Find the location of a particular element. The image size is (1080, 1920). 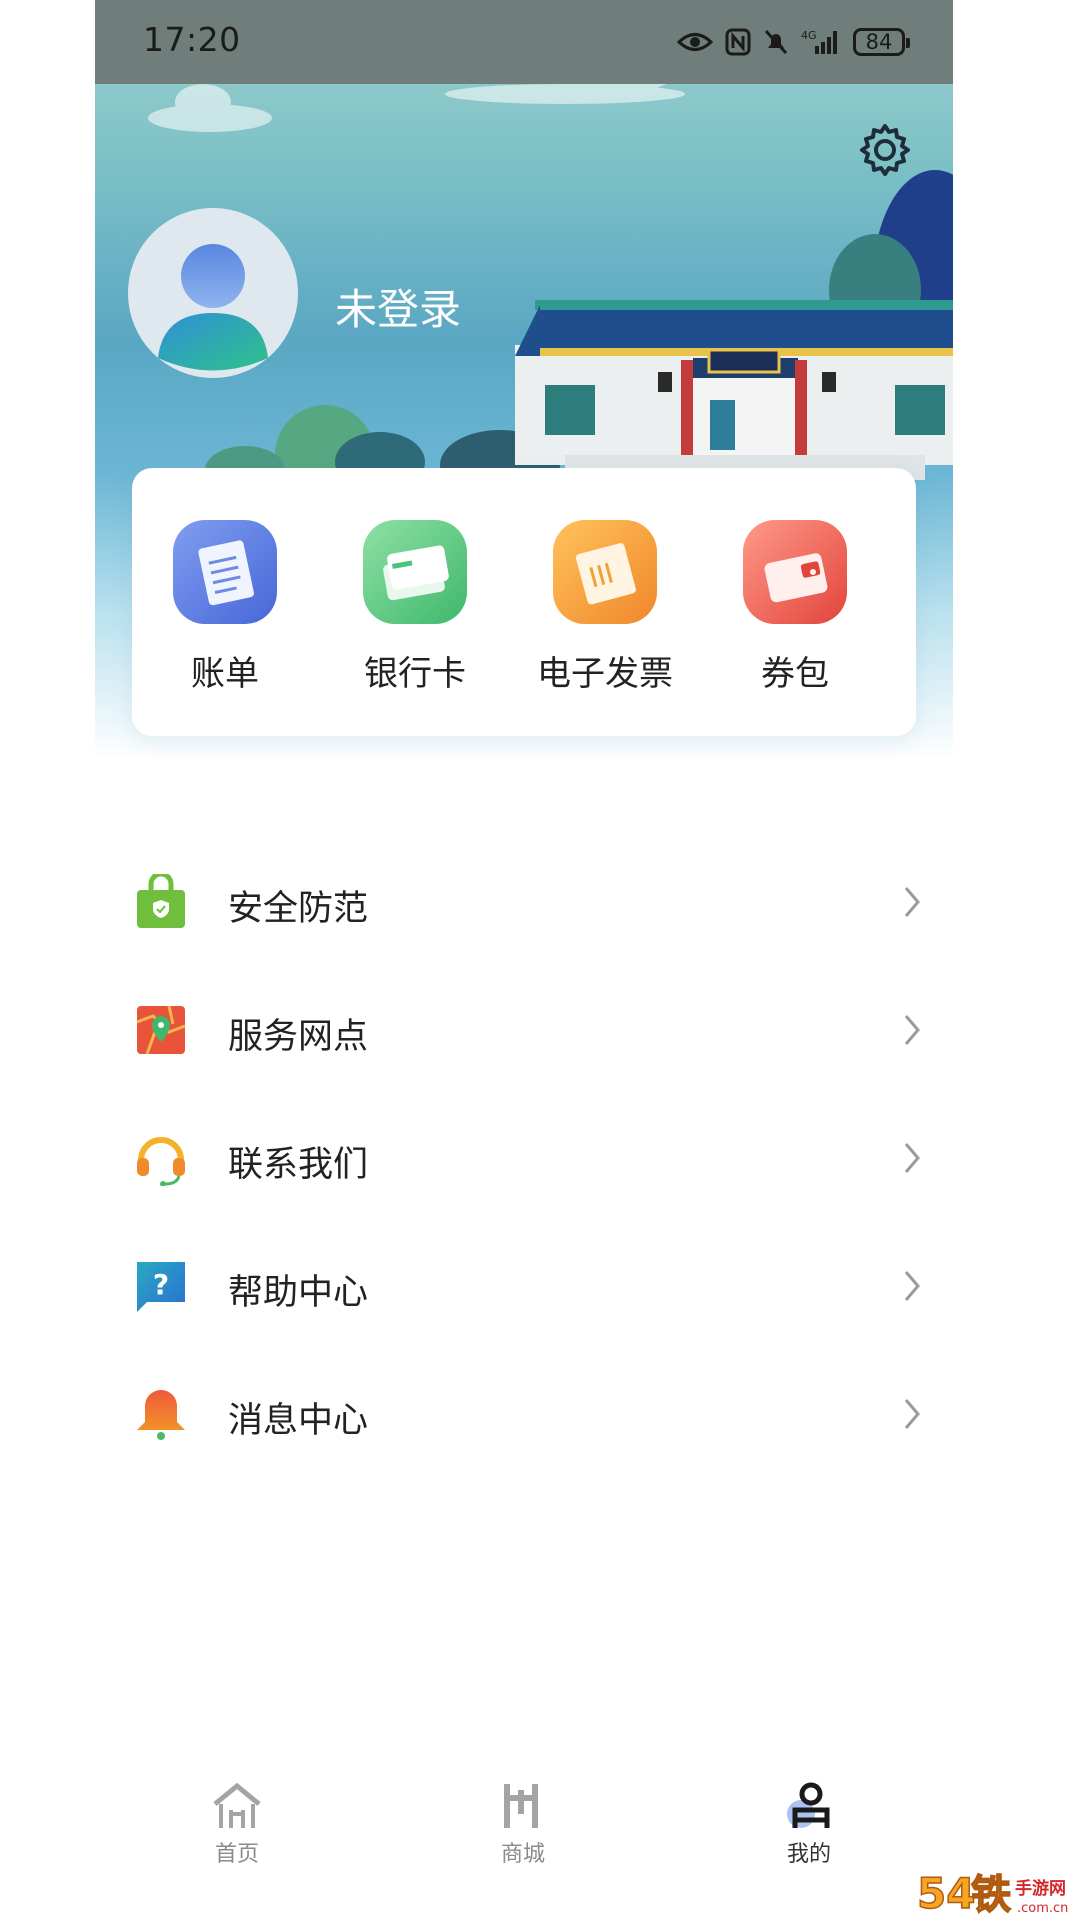

status-time: 17:20 is located at coordinates (192, 39).